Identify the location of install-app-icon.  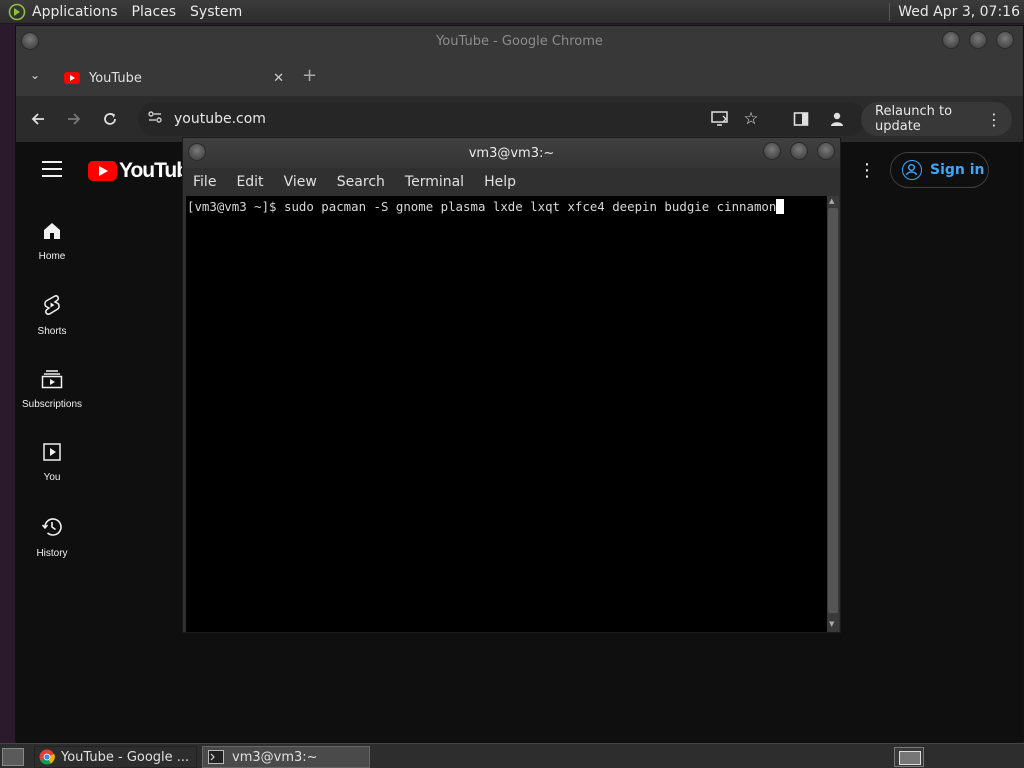
(720, 119).